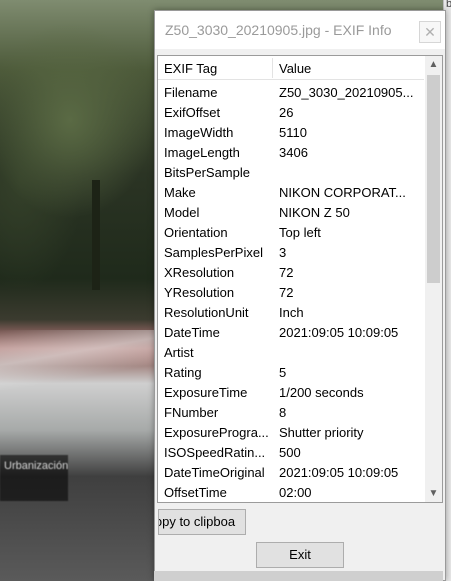  Describe the element at coordinates (293, 152) in the screenshot. I see `value-cell: 3406` at that location.